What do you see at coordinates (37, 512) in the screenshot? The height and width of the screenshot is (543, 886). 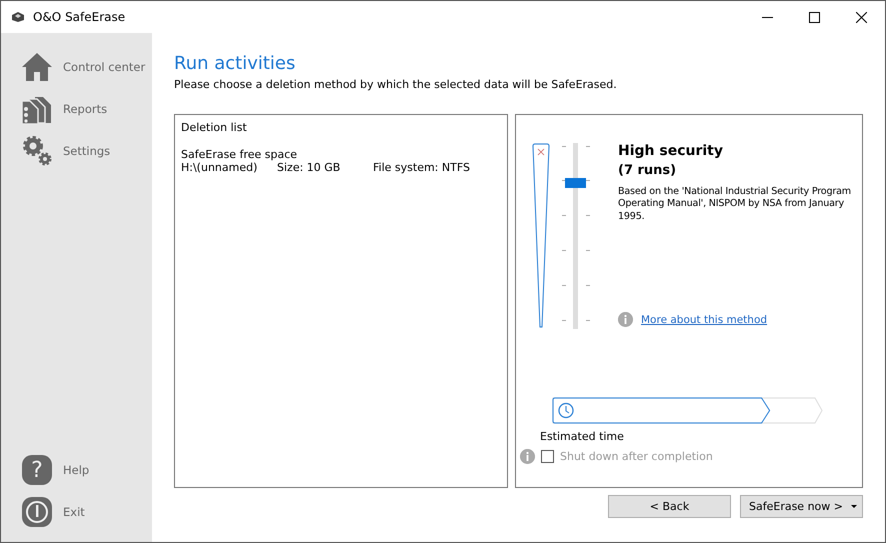 I see `power-icon` at bounding box center [37, 512].